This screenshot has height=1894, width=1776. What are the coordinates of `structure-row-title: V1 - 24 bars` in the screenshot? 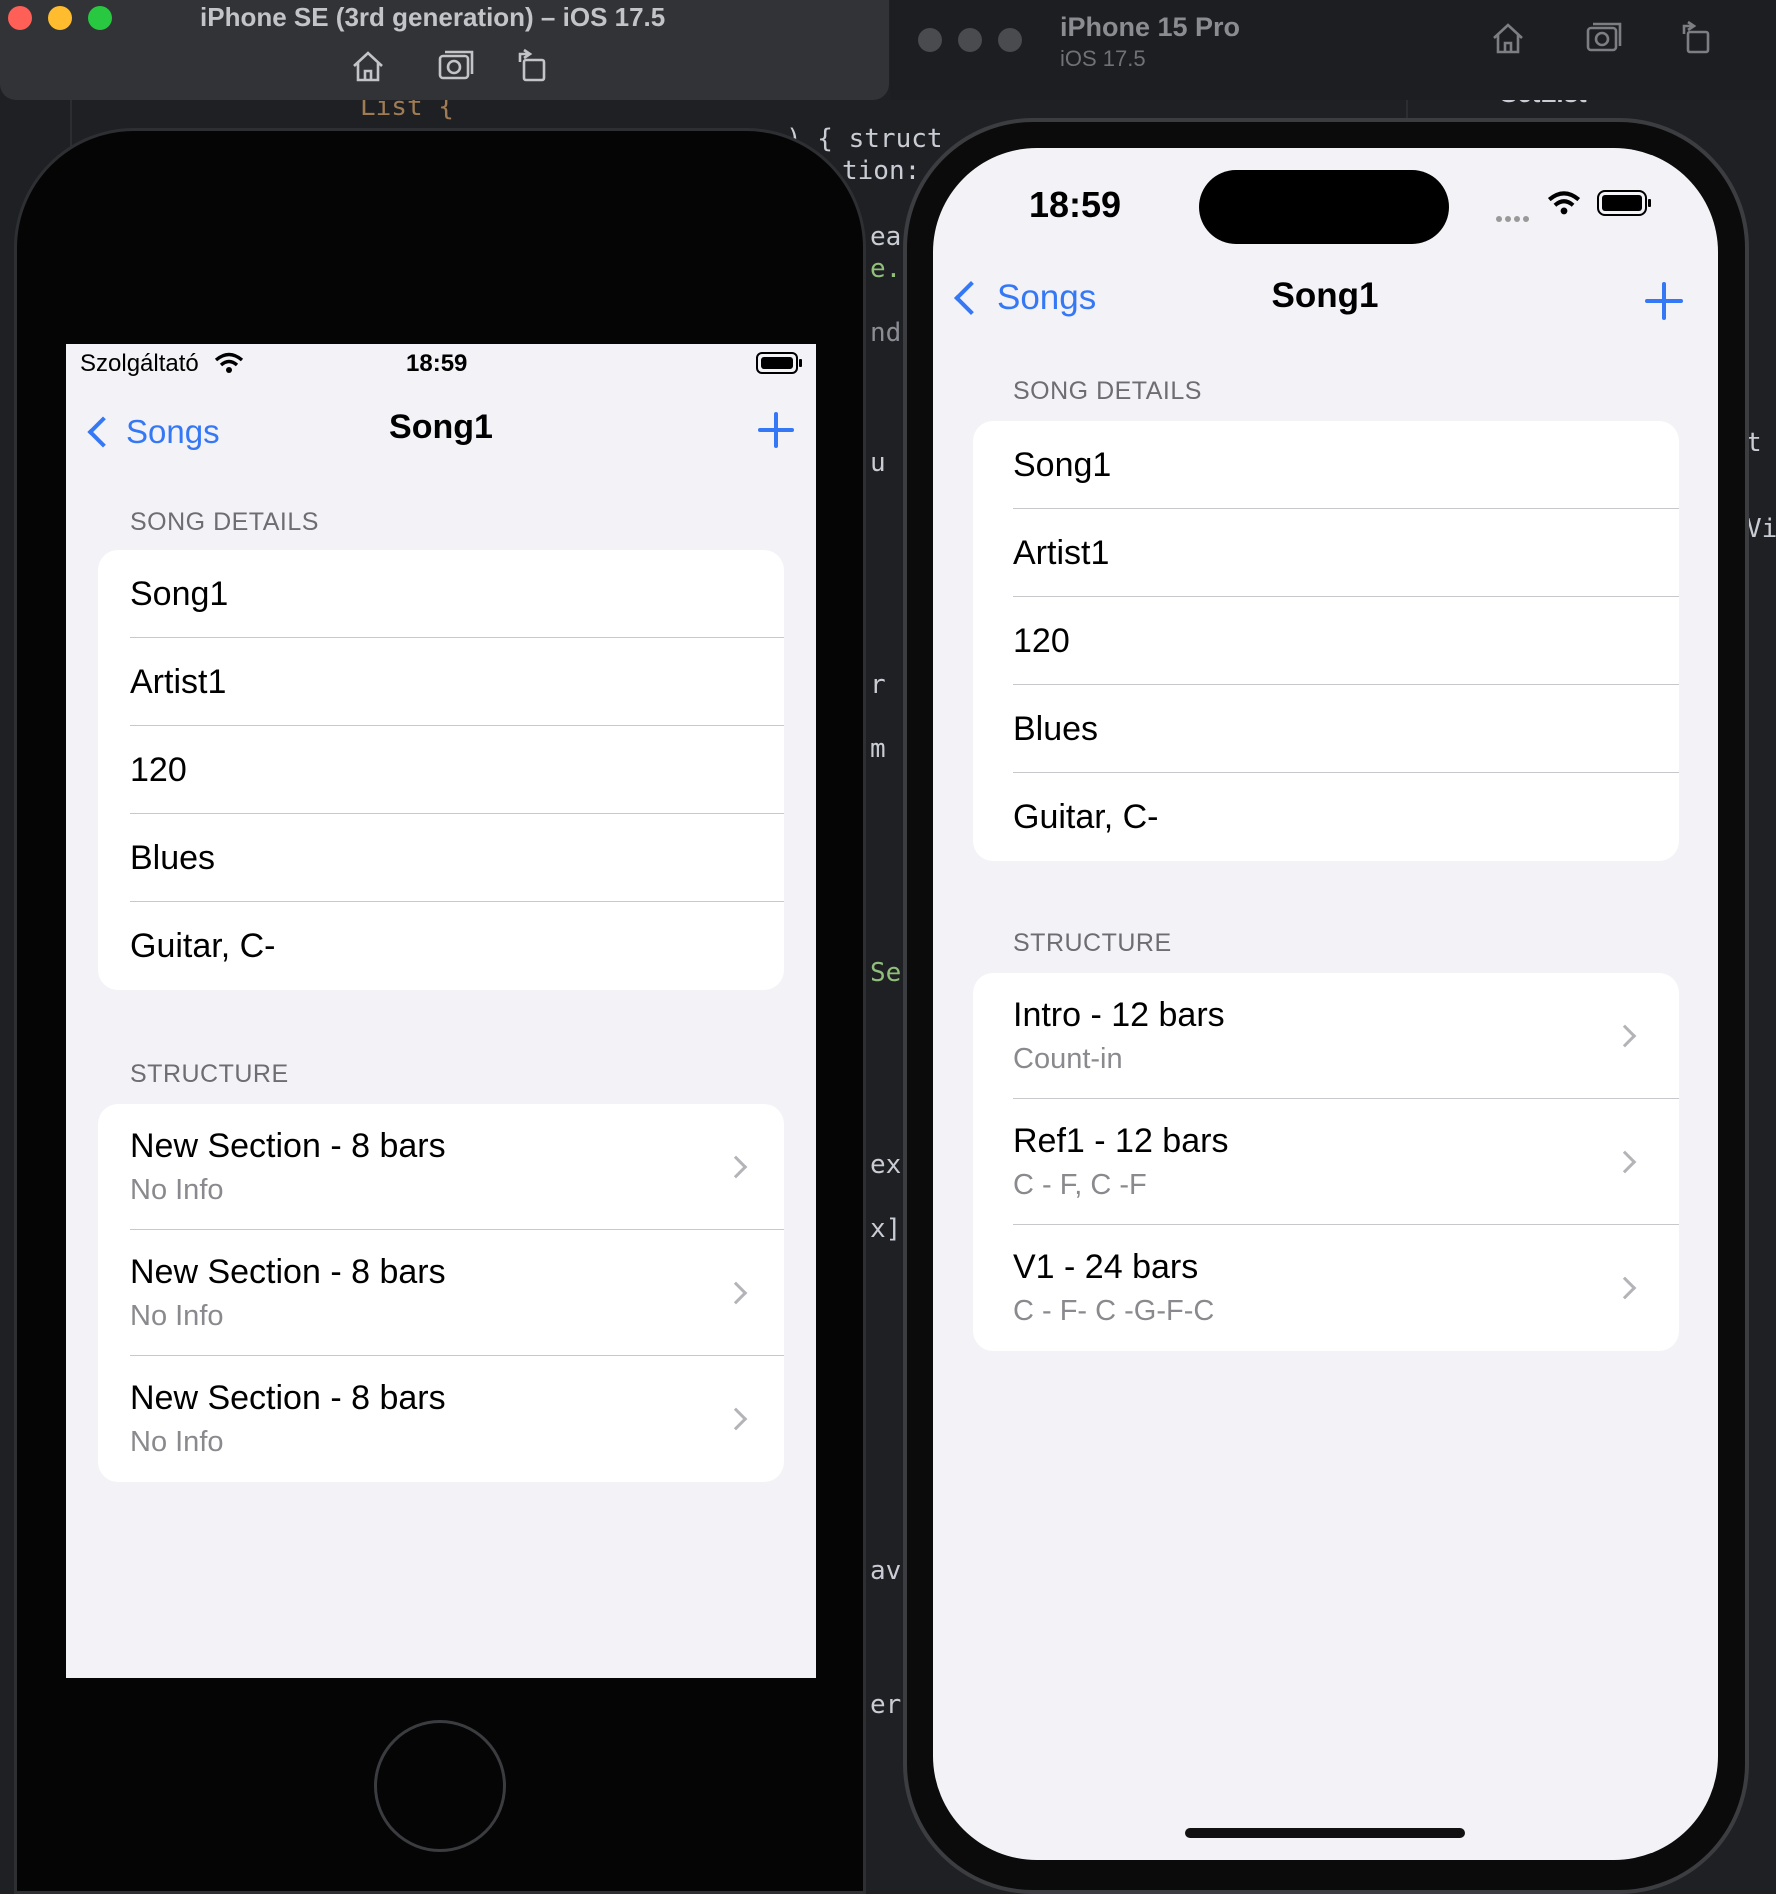 It's located at (1106, 1267).